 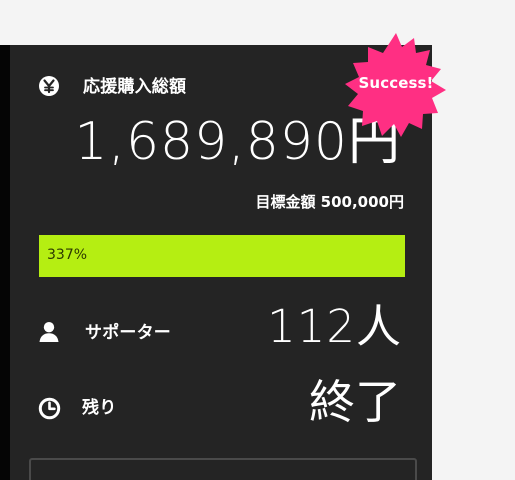 What do you see at coordinates (49, 86) in the screenshot?
I see `yen-icon` at bounding box center [49, 86].